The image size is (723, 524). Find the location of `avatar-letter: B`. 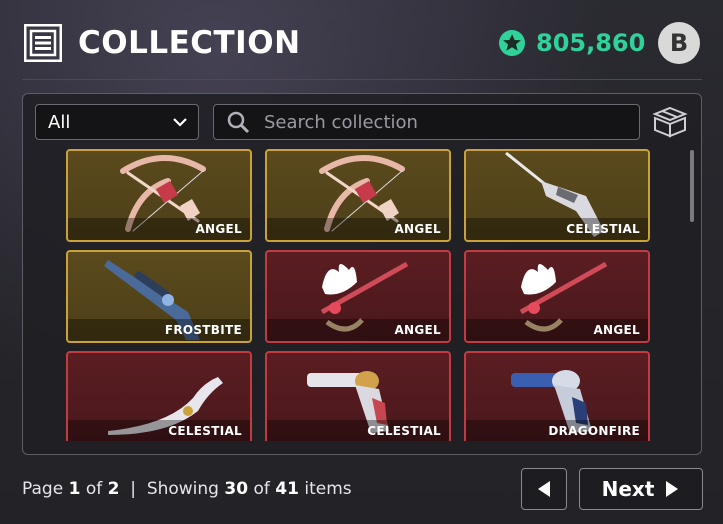

avatar-letter: B is located at coordinates (679, 43).